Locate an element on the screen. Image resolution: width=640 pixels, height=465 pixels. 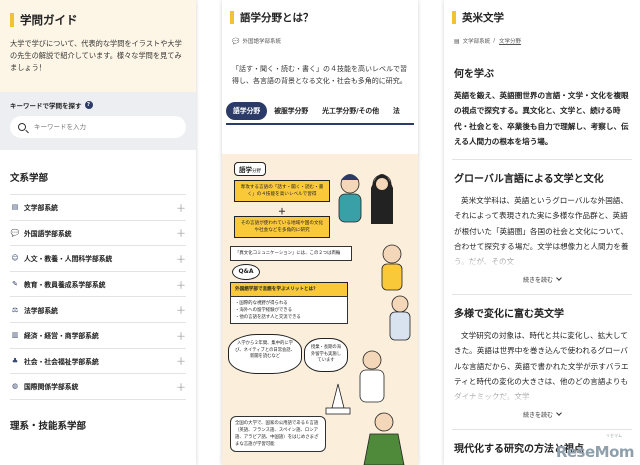
section-science: 理系・技能系学部 is located at coordinates (98, 415).